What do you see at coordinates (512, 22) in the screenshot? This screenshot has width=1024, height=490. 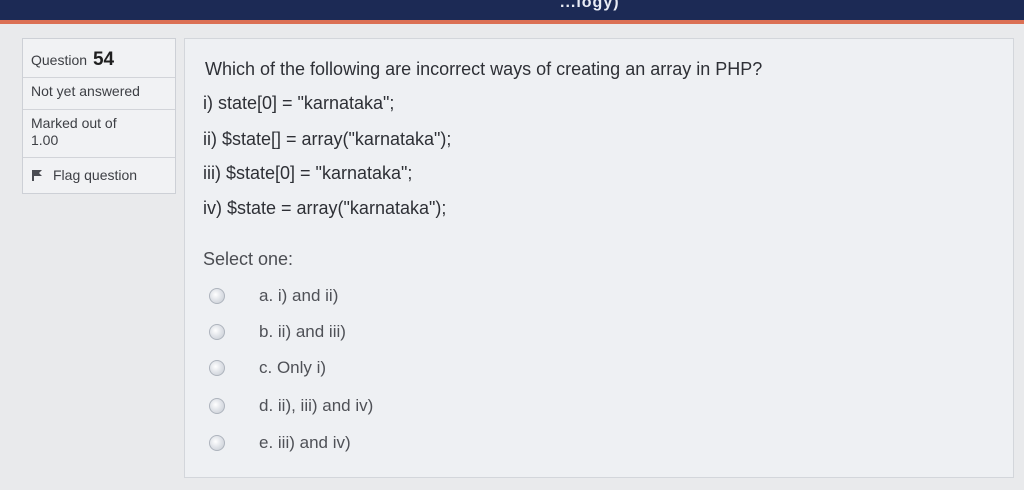 I see `banner-accent-line` at bounding box center [512, 22].